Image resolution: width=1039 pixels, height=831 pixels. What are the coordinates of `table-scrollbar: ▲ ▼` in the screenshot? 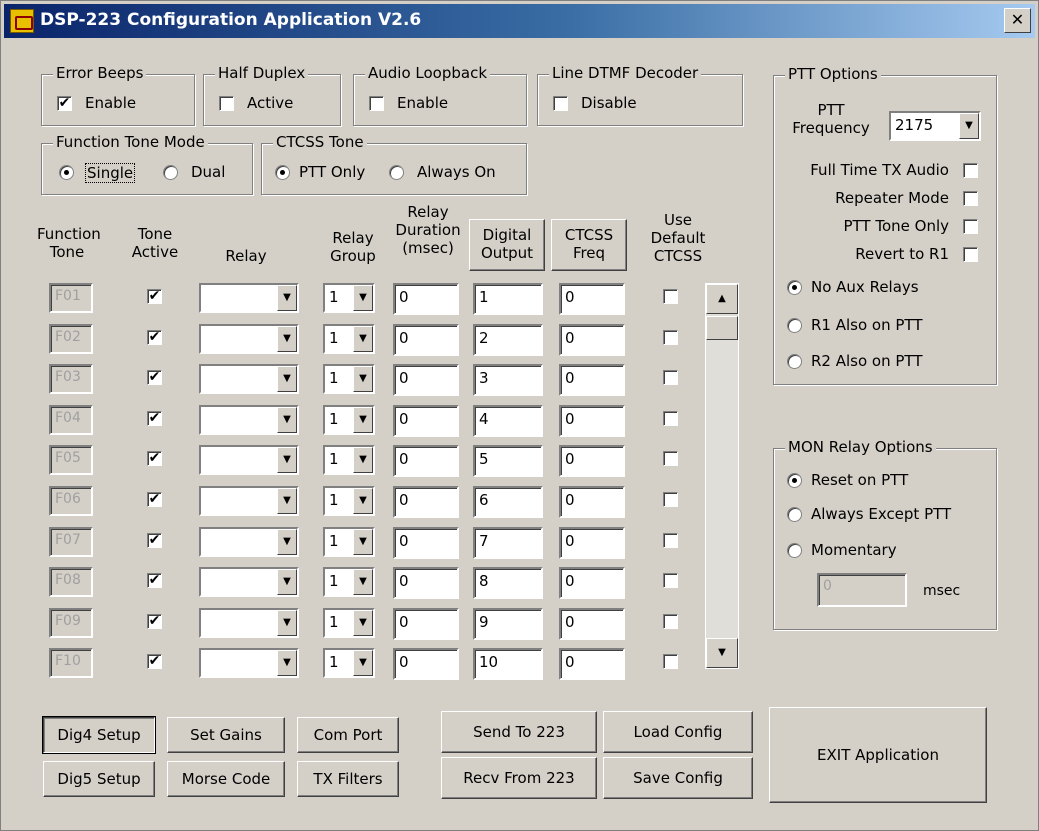 It's located at (722, 476).